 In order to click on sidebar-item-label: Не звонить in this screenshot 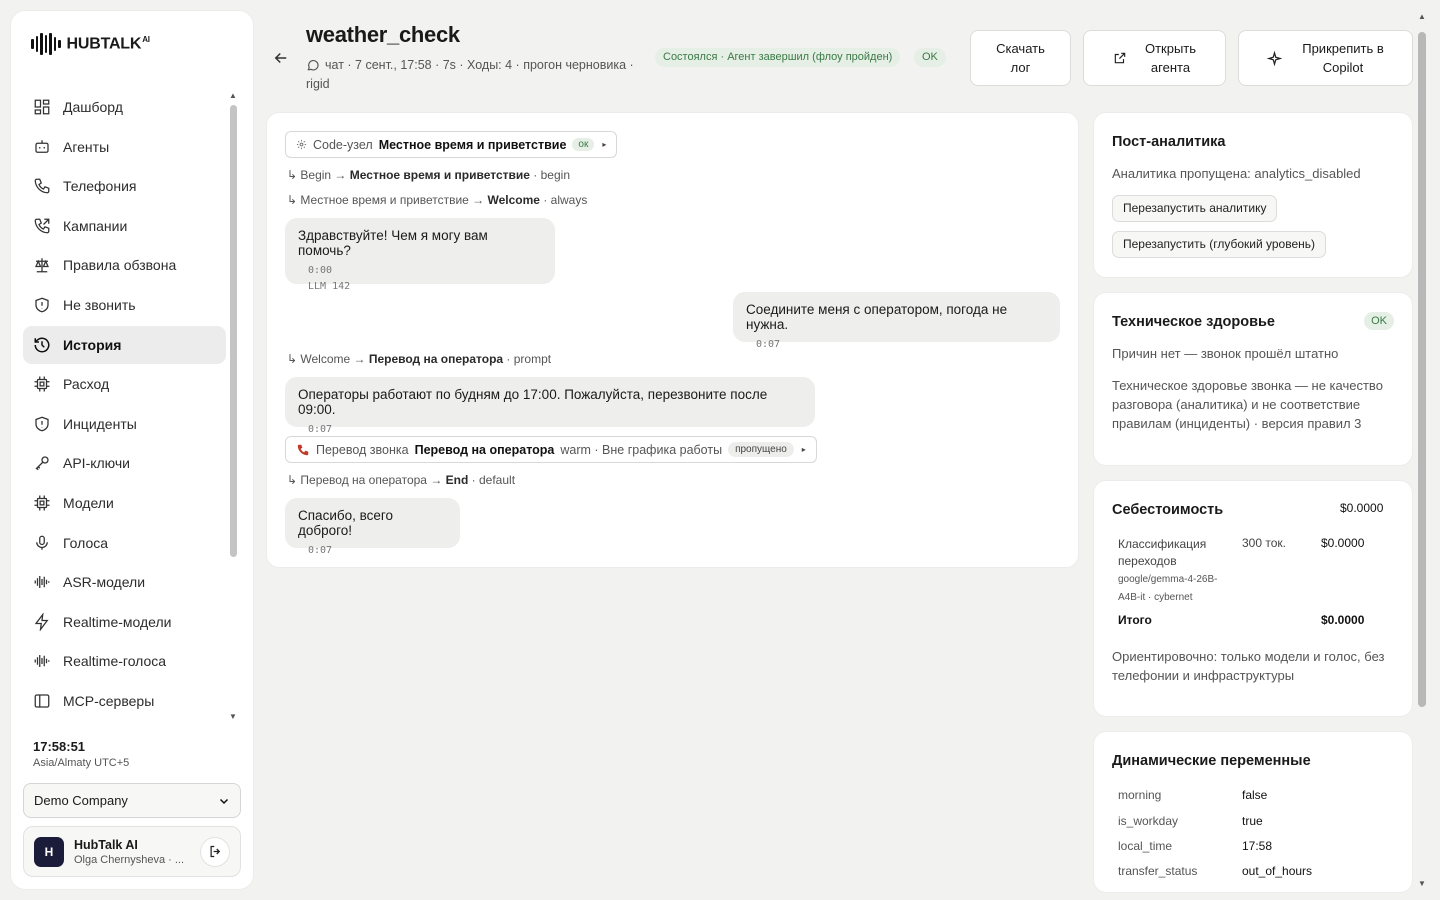, I will do `click(99, 304)`.